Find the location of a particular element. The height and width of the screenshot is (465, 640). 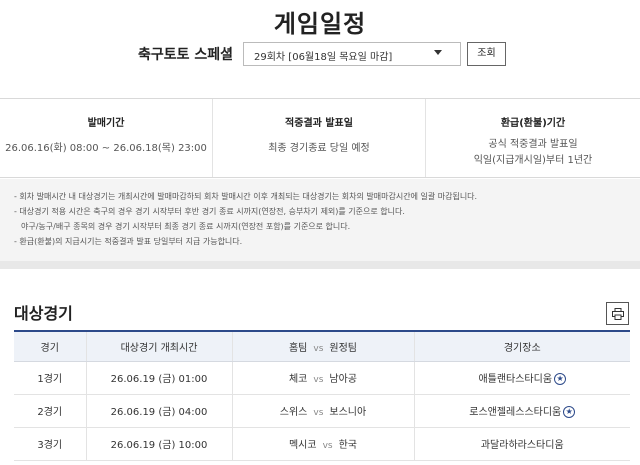

header-match: 경기 is located at coordinates (50, 346).